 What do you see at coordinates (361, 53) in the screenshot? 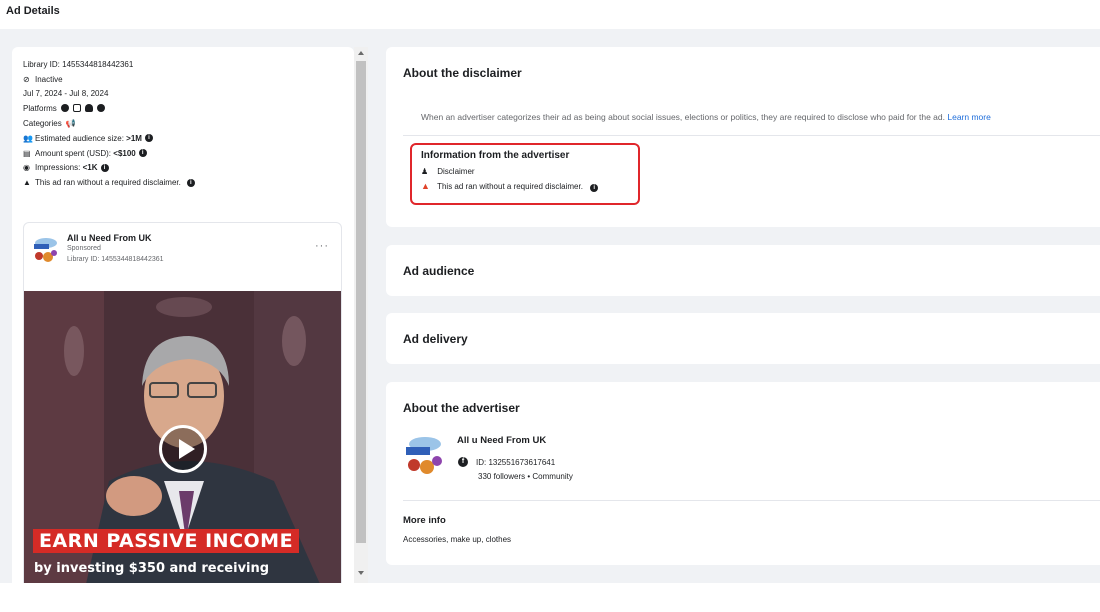
I see `scroll-up-icon` at bounding box center [361, 53].